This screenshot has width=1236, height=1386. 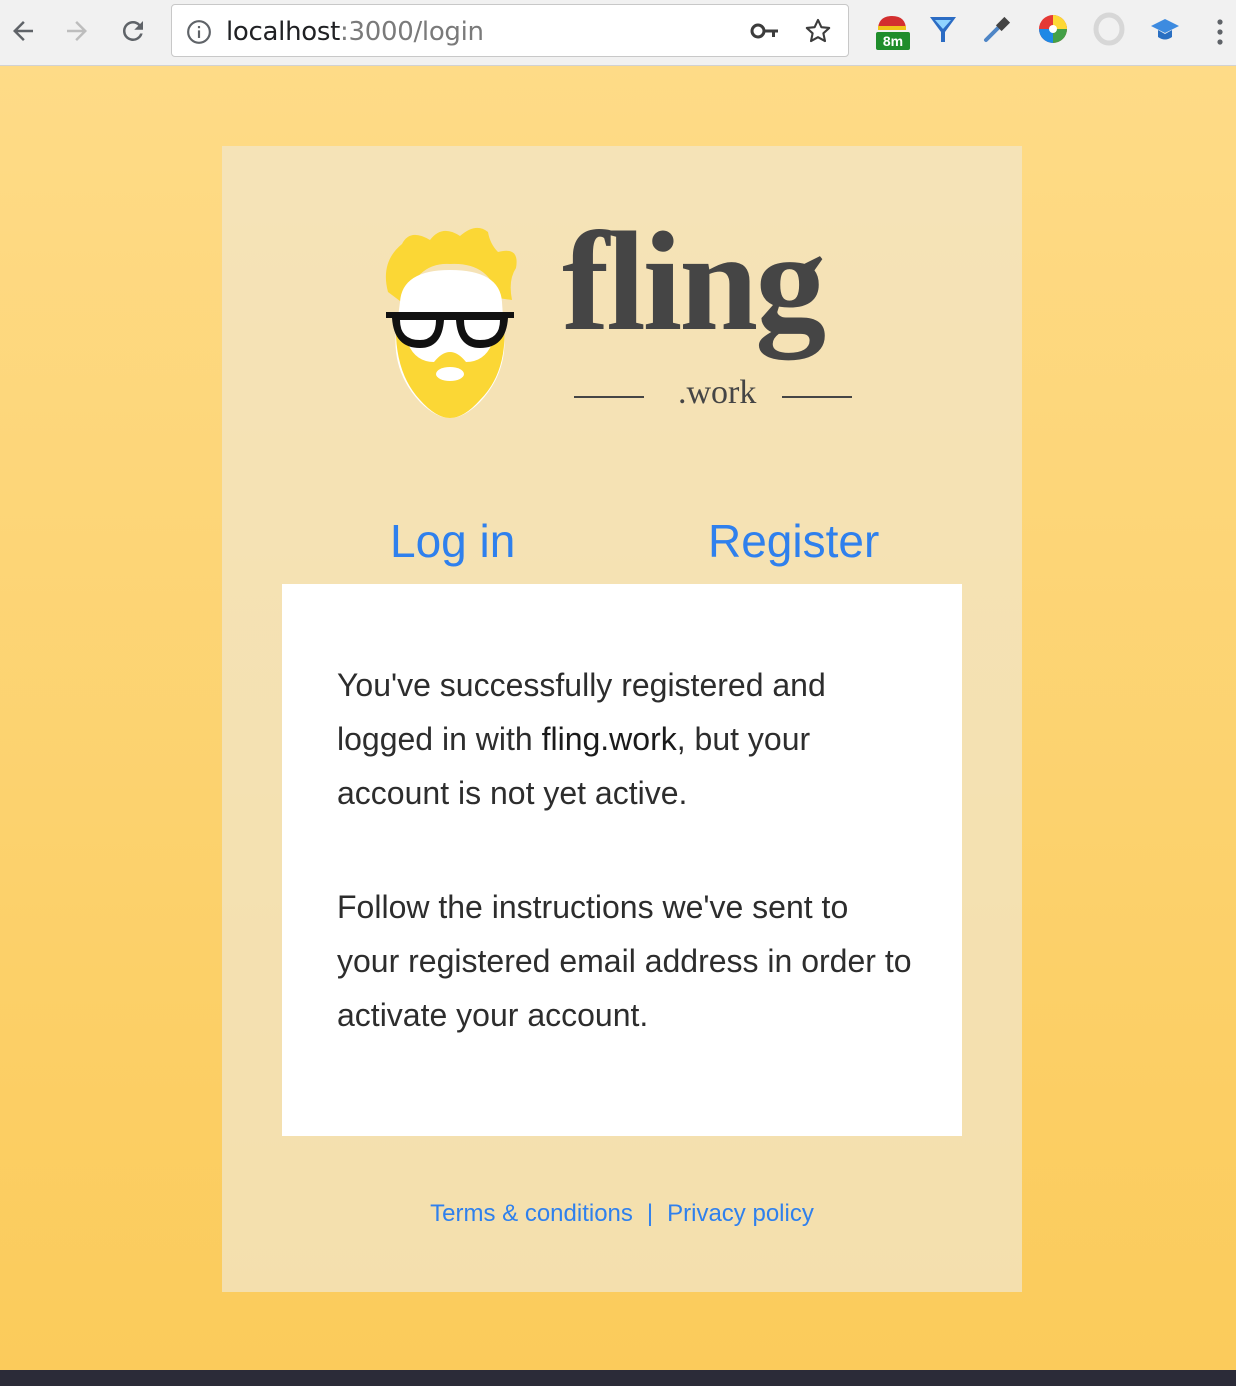 I want to click on color-wheel-extension-icon, so click(x=1056, y=32).